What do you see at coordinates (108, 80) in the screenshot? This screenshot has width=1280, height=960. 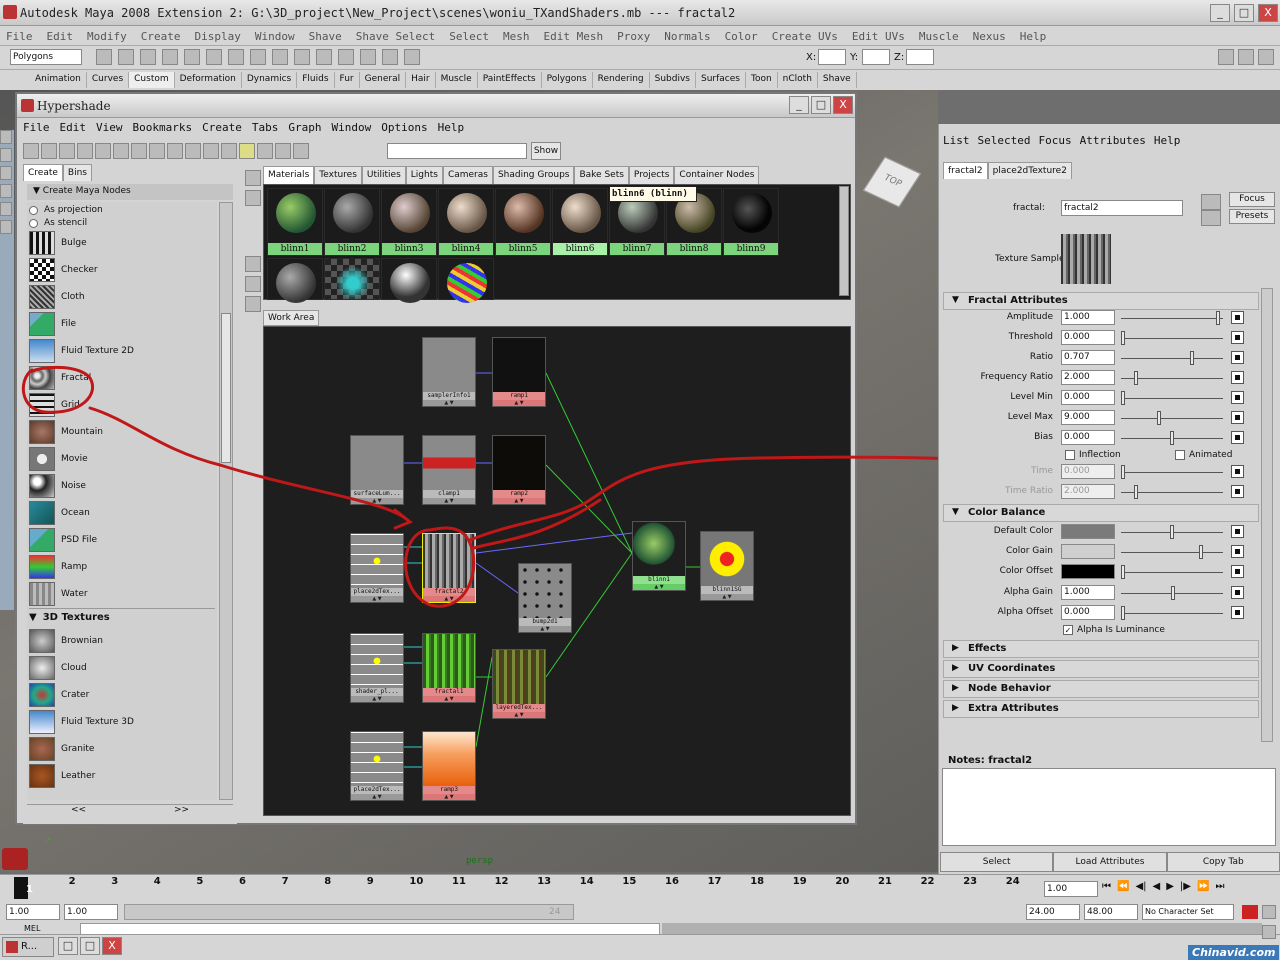 I see `shelf-tab-curves: Curves` at bounding box center [108, 80].